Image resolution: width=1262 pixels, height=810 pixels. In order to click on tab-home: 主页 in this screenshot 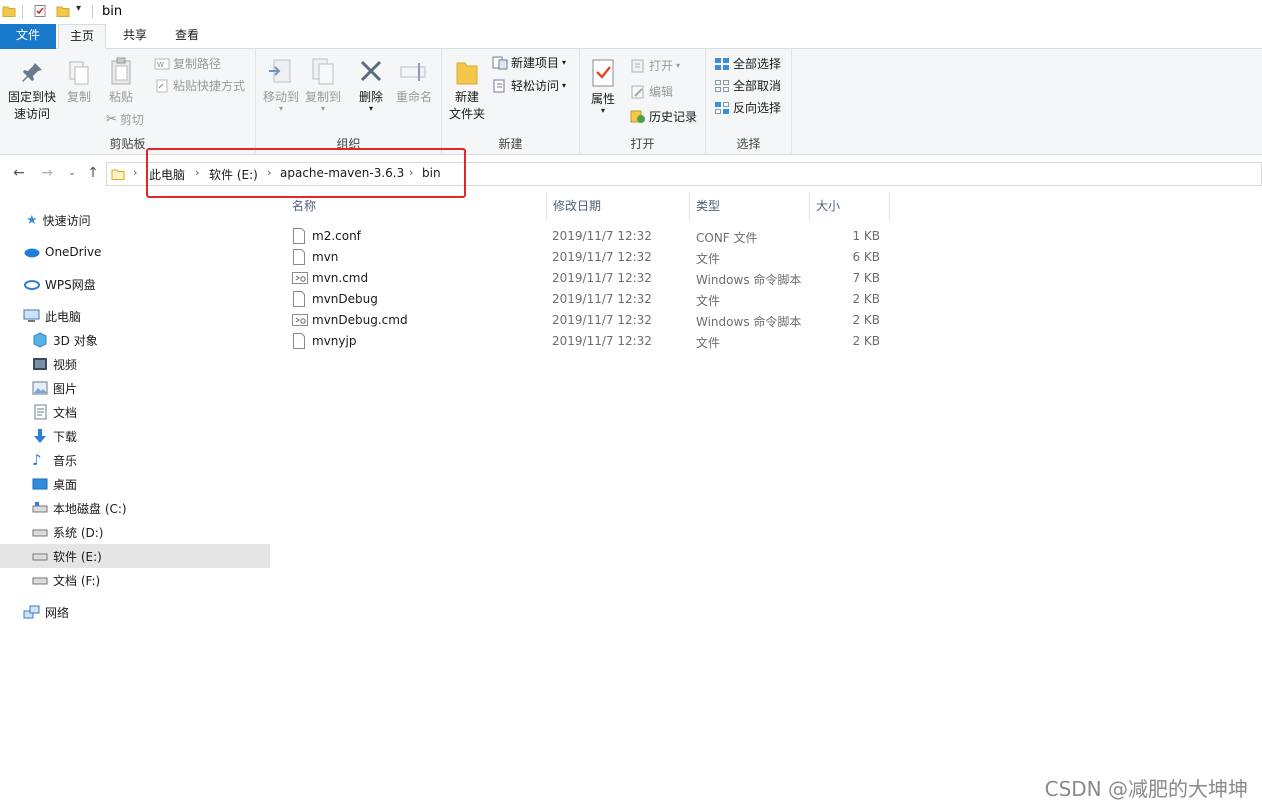, I will do `click(82, 37)`.